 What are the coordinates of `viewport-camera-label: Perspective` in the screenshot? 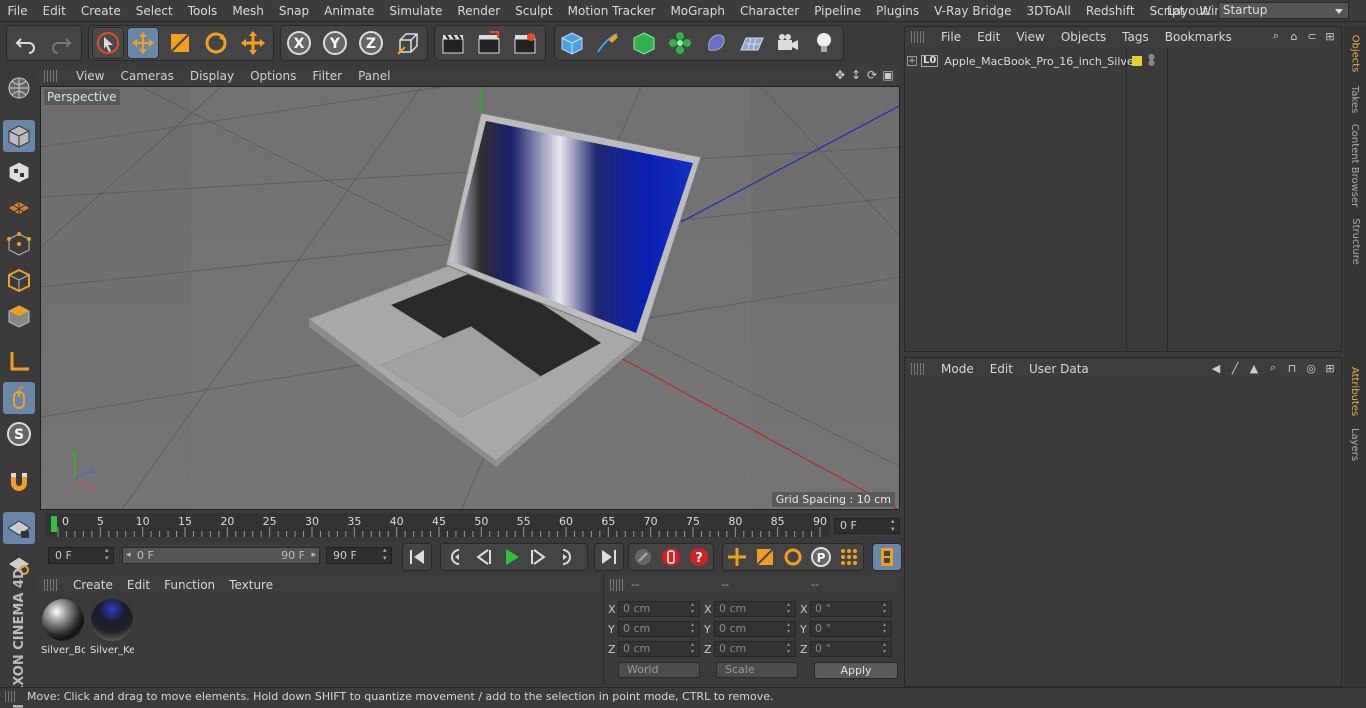 It's located at (82, 97).